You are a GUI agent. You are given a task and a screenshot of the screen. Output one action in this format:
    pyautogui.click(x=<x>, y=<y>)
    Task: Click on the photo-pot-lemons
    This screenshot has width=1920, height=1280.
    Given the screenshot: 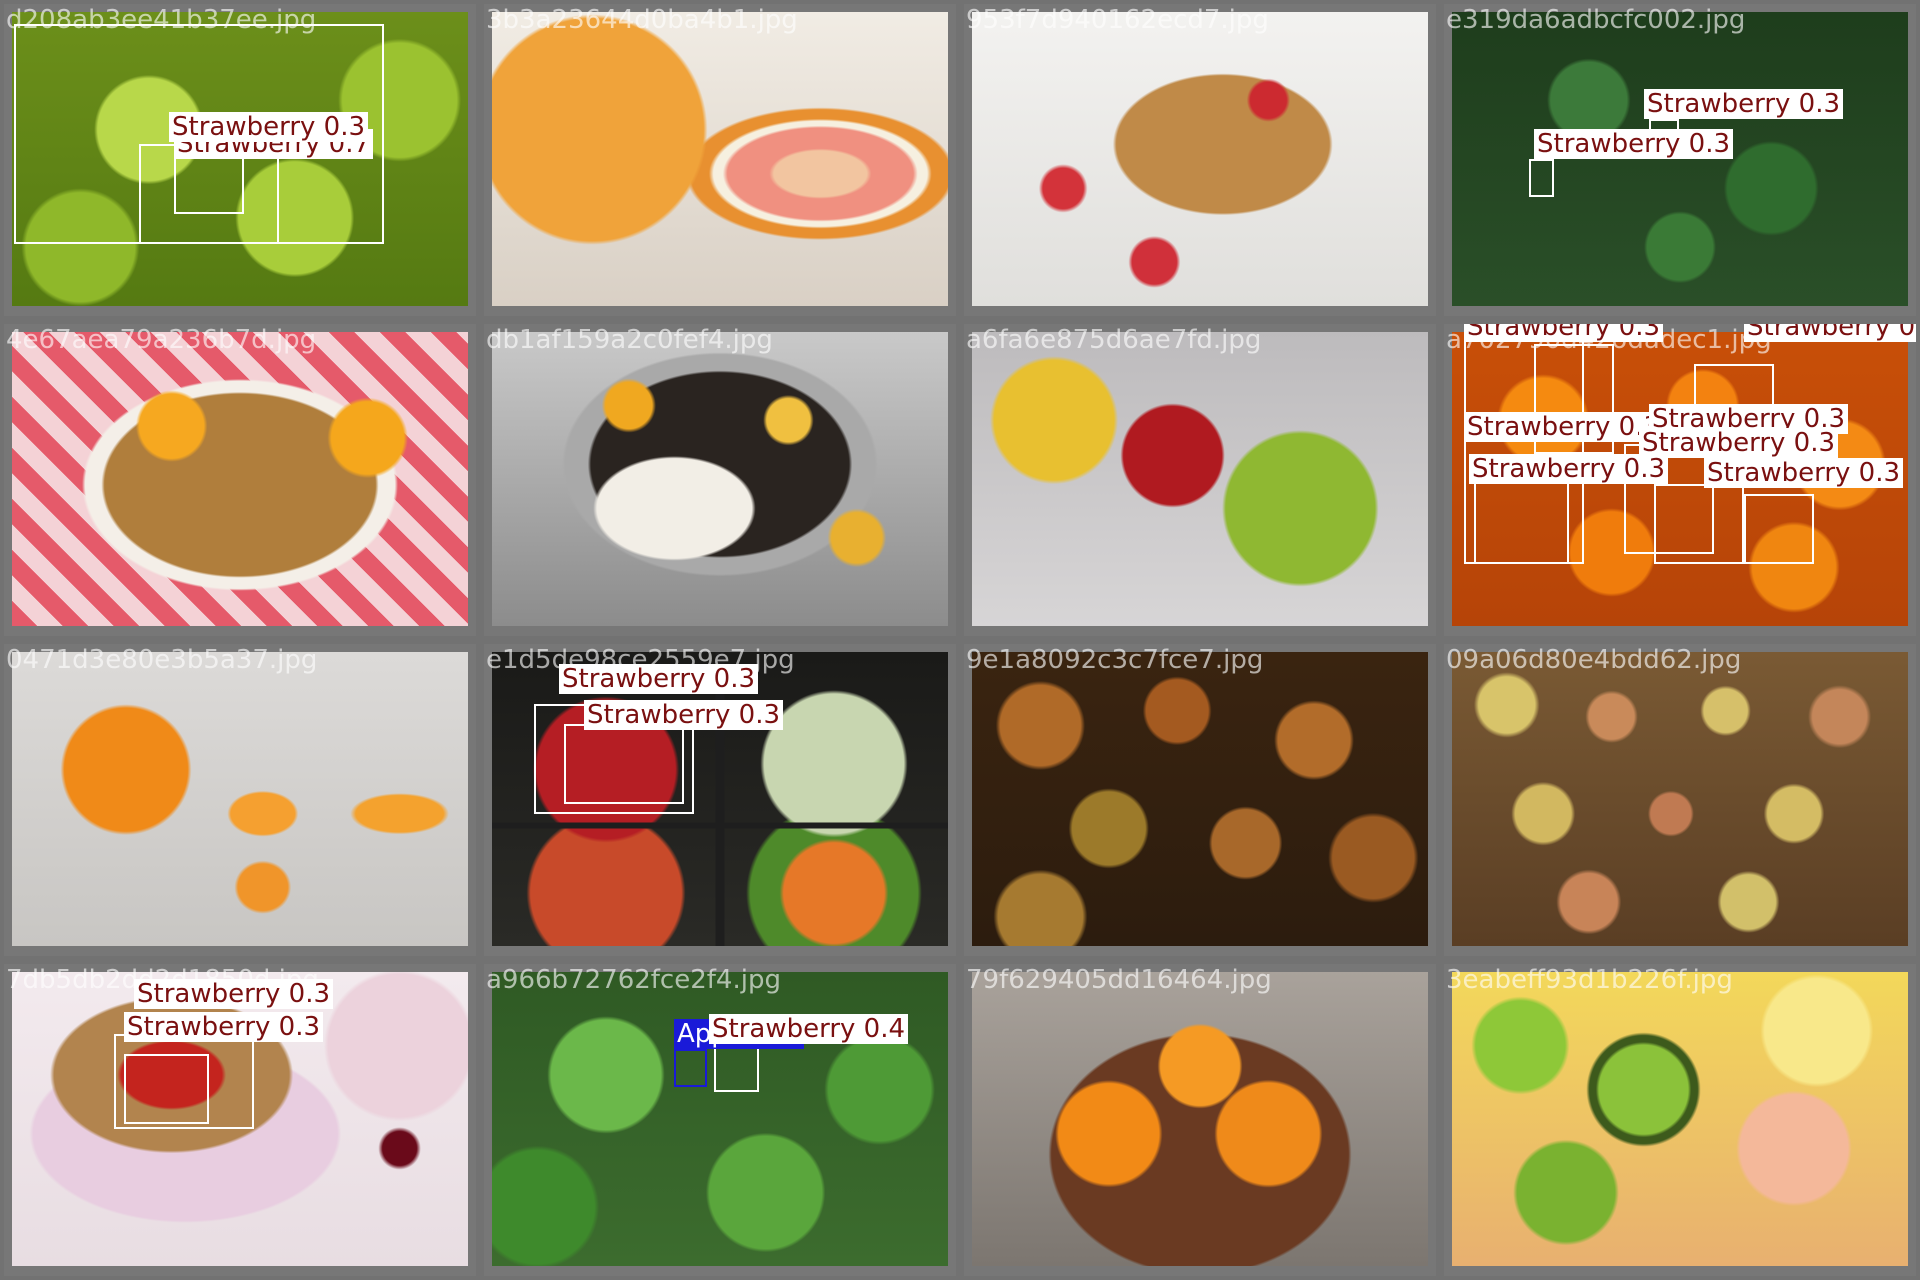 What is the action you would take?
    pyautogui.click(x=720, y=479)
    